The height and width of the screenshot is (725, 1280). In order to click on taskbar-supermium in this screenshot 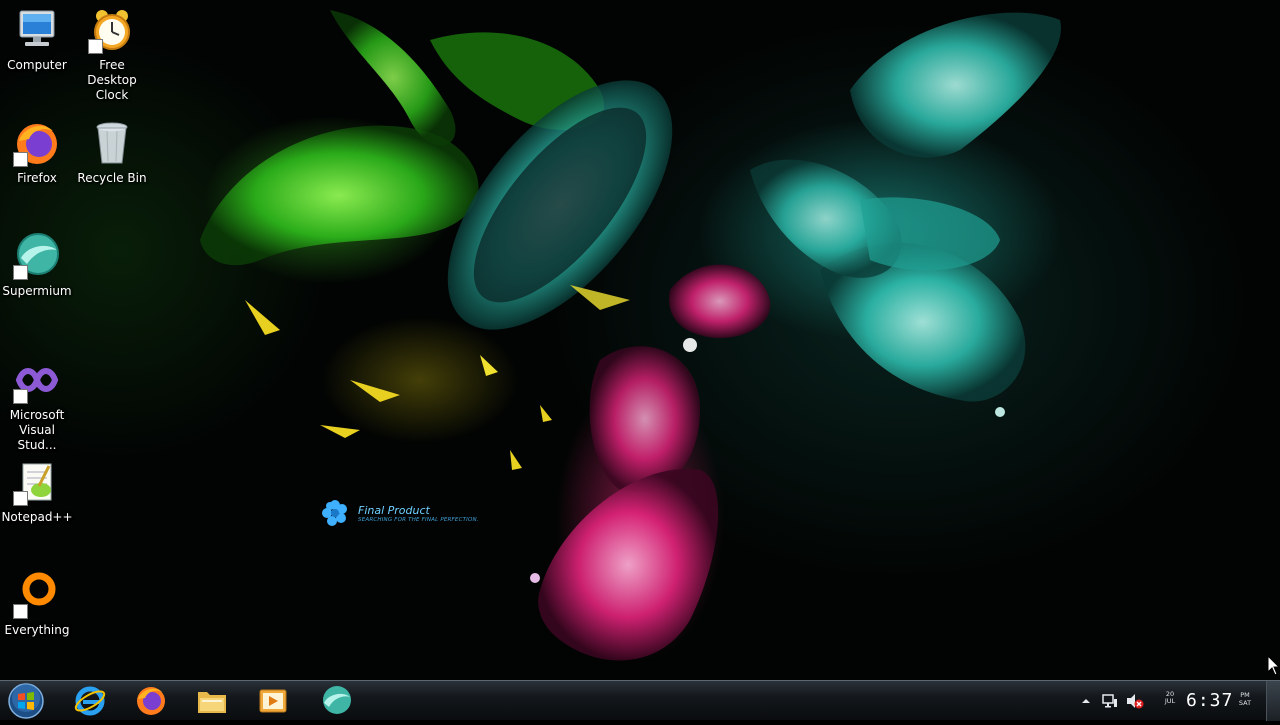, I will do `click(336, 701)`.